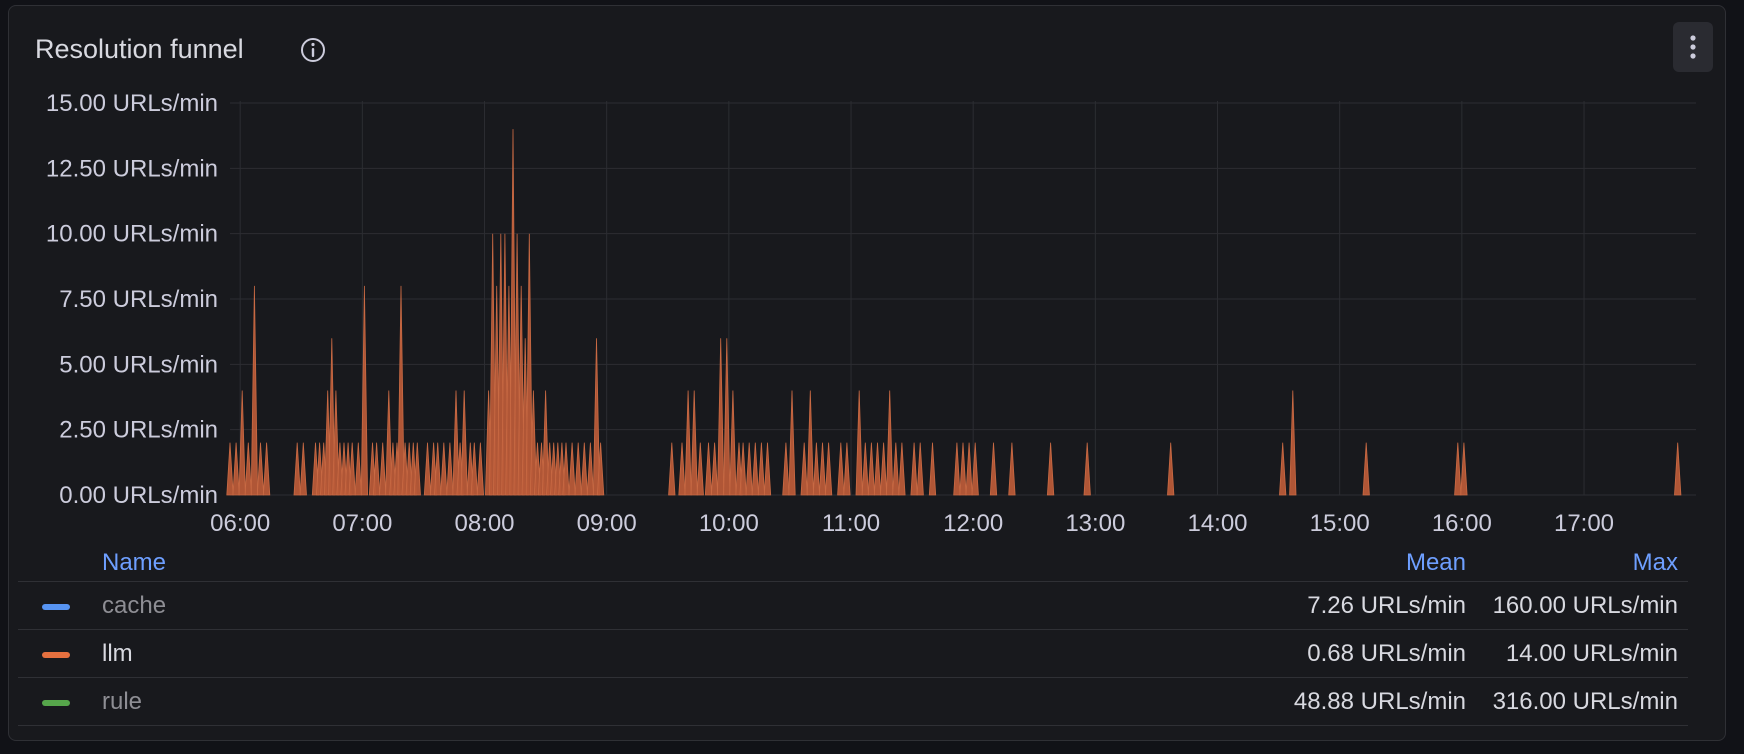  What do you see at coordinates (1340, 523) in the screenshot?
I see `x-tick-label: 15:00` at bounding box center [1340, 523].